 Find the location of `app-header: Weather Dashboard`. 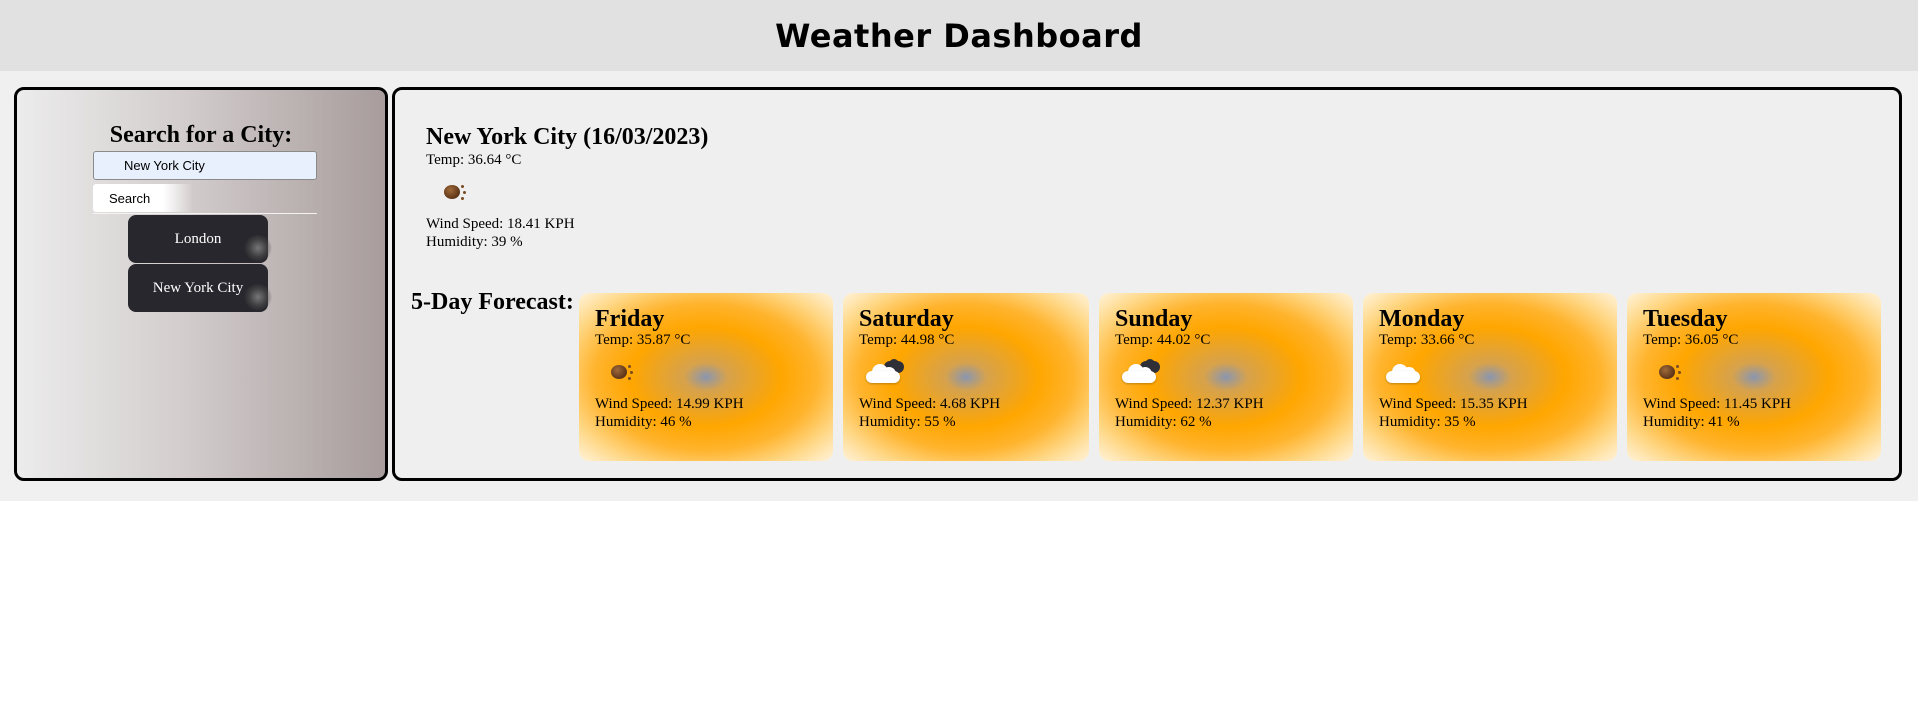

app-header: Weather Dashboard is located at coordinates (959, 35).